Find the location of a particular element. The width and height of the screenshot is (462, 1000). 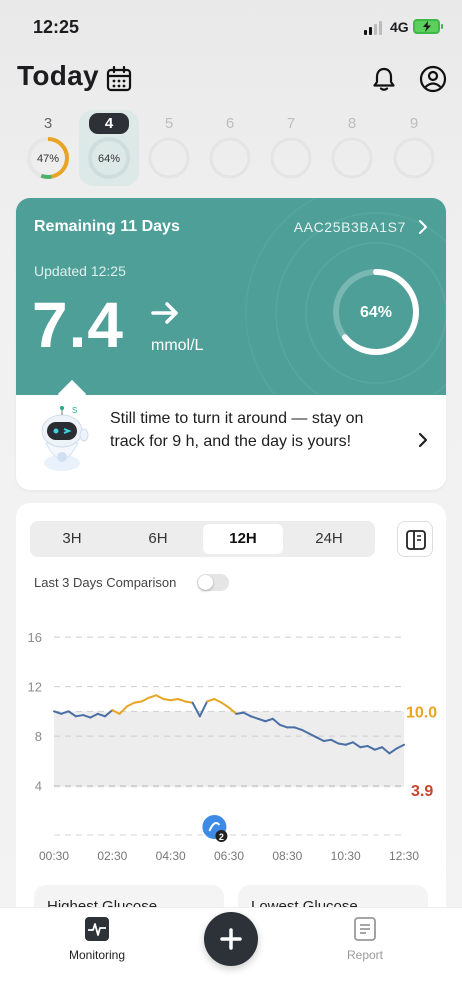

page-title: Today is located at coordinates (58, 75).